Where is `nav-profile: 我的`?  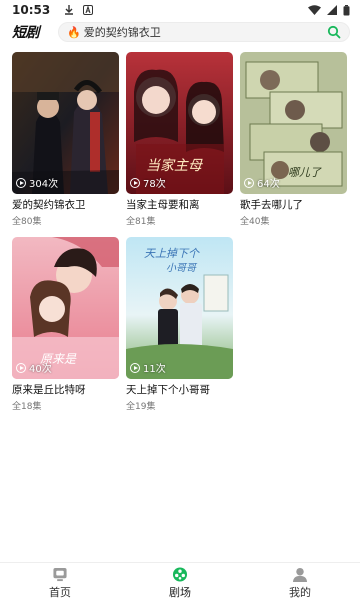
nav-profile: 我的 is located at coordinates (300, 581).